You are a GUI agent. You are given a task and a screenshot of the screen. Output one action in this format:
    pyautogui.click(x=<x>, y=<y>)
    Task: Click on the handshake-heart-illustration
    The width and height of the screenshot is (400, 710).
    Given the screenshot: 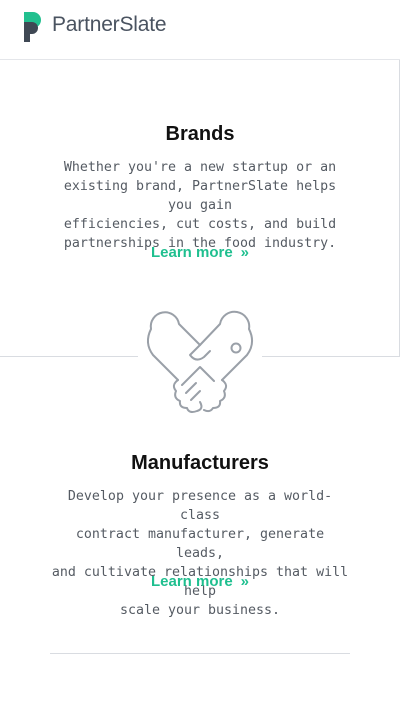 What is the action you would take?
    pyautogui.click(x=200, y=359)
    